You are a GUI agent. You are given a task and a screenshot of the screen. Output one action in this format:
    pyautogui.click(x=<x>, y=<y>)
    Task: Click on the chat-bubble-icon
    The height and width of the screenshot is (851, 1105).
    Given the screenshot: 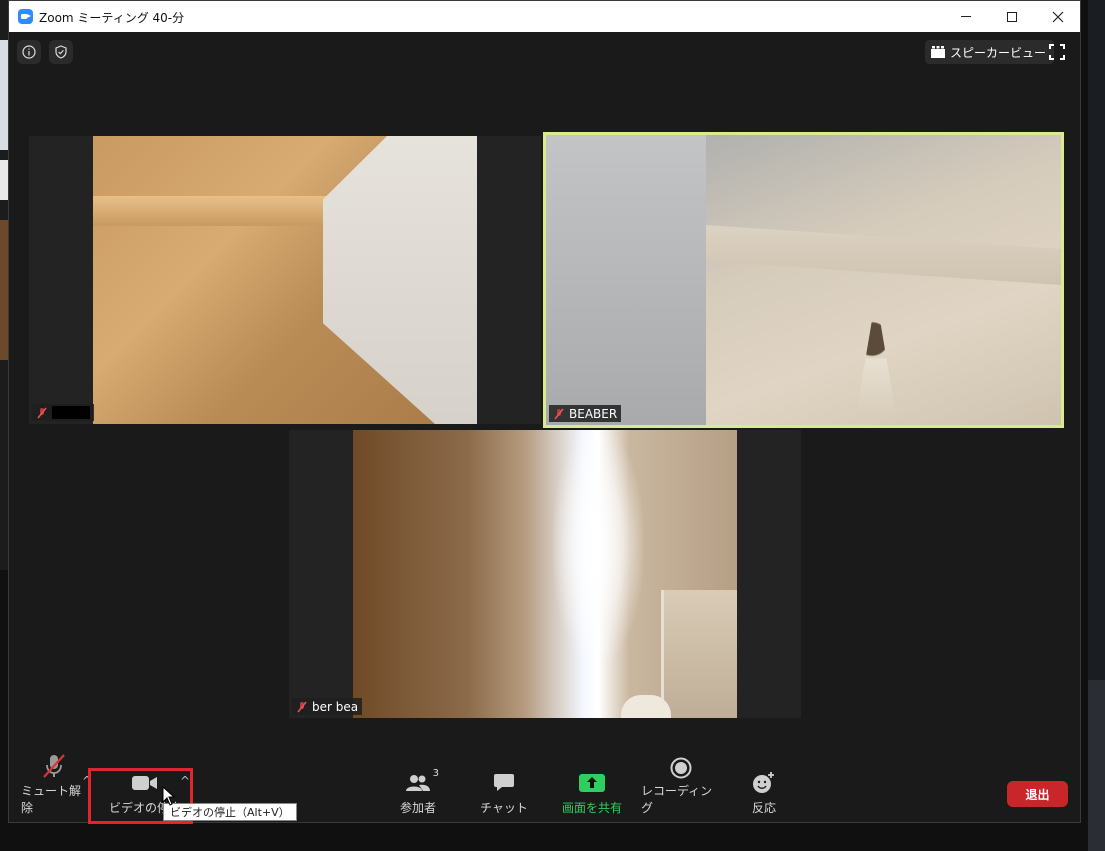 What is the action you would take?
    pyautogui.click(x=504, y=782)
    